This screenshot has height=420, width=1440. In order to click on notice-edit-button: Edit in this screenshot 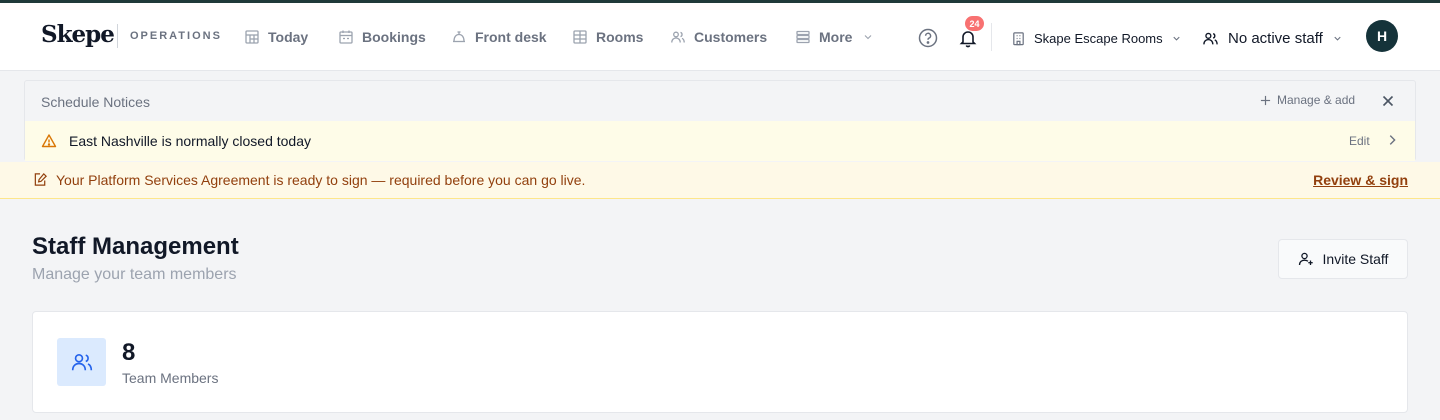, I will do `click(1359, 141)`.